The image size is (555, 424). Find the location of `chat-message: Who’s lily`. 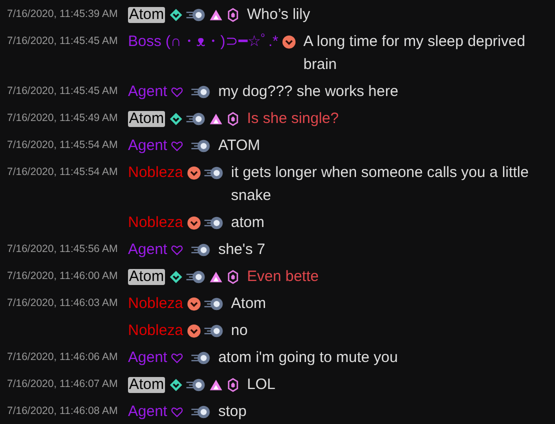

chat-message: Who’s lily is located at coordinates (279, 15).